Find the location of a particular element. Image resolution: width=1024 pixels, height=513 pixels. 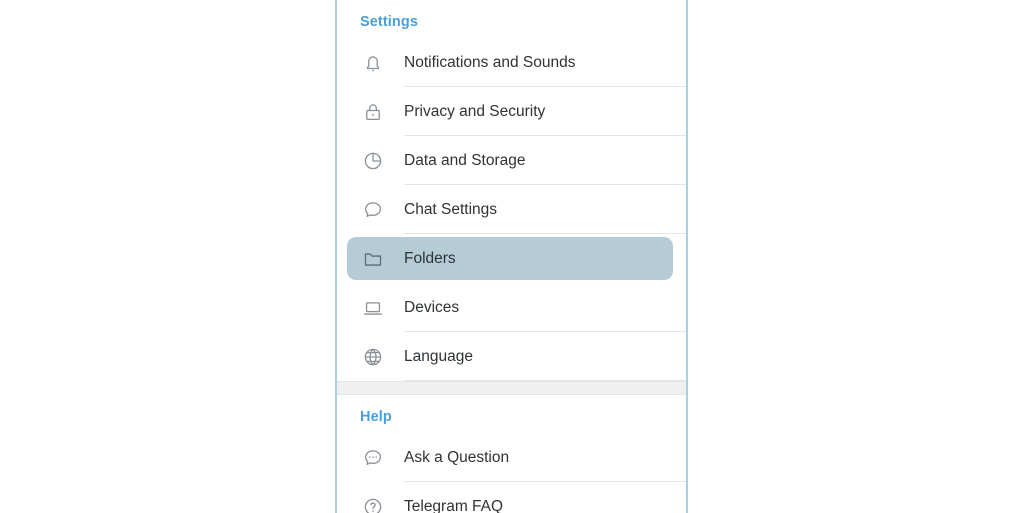

bell-icon is located at coordinates (373, 63).